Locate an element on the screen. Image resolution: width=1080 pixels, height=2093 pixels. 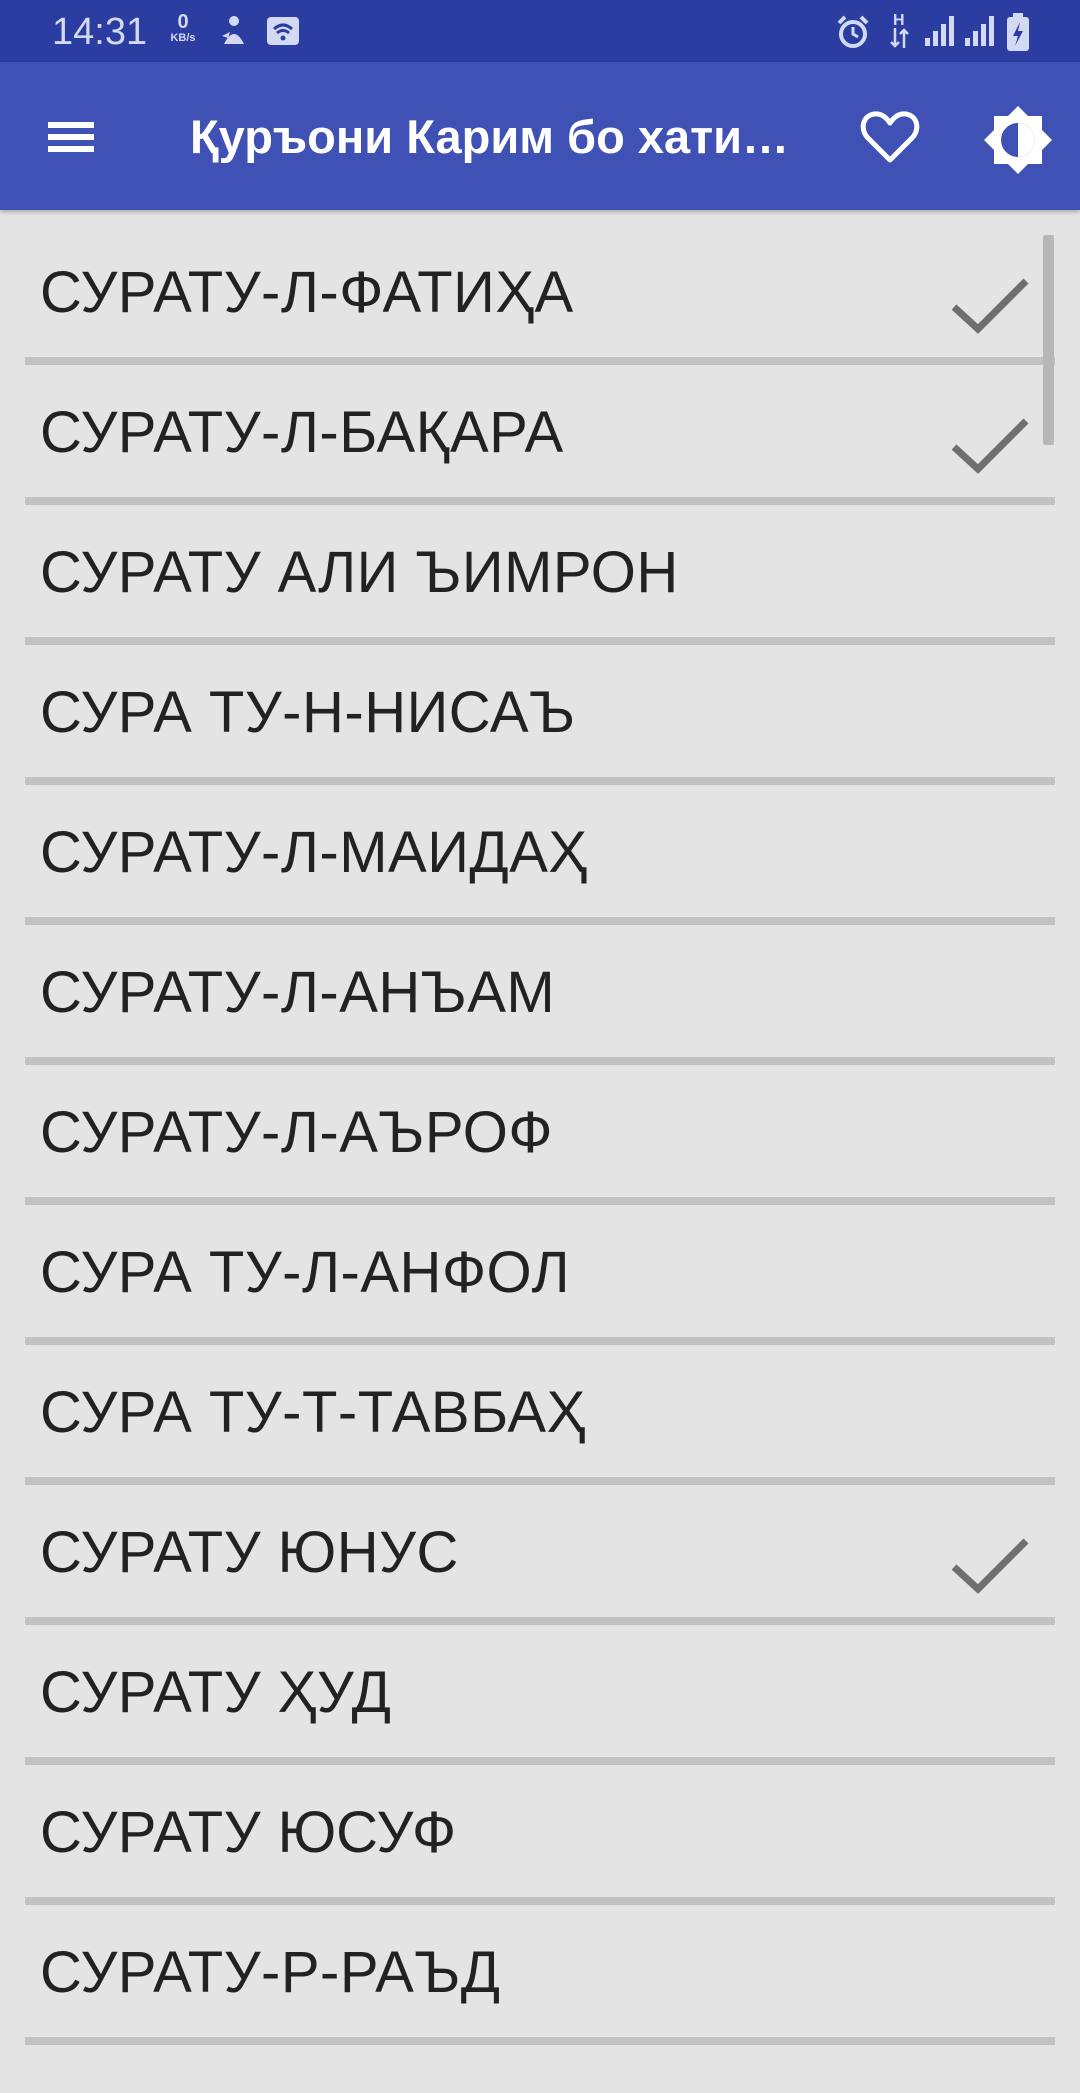
list-item: СУРАТУ-Л-АНЪАМ is located at coordinates (540, 995).